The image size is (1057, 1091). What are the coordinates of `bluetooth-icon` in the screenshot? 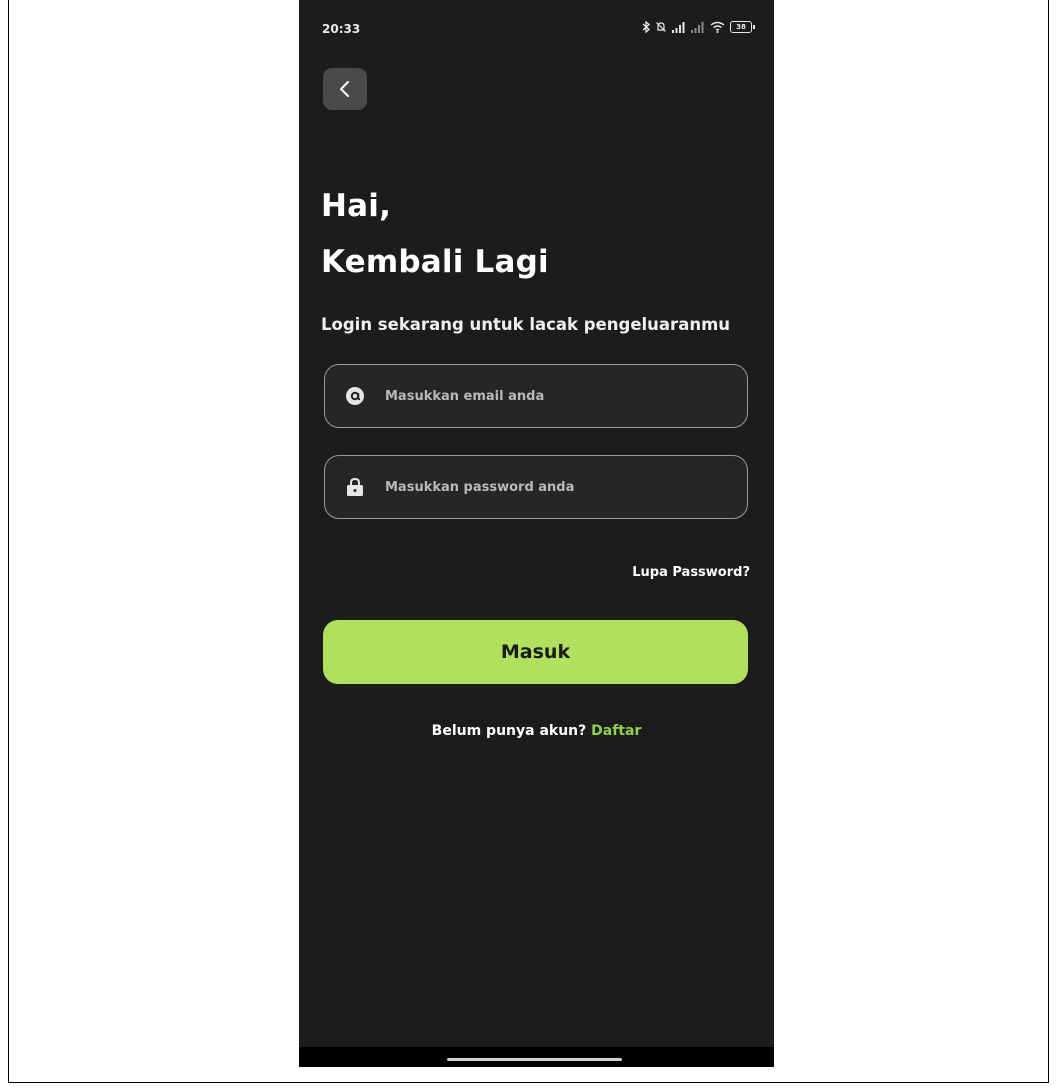 It's located at (646, 27).